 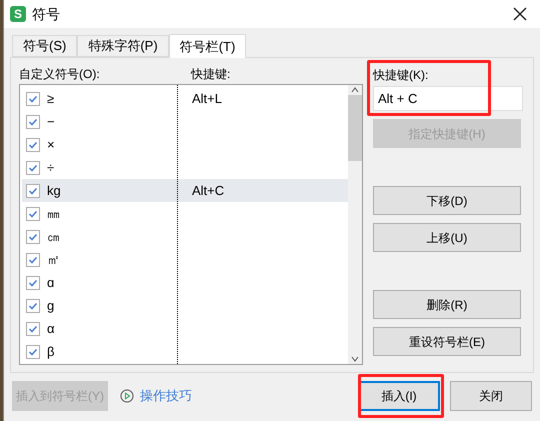 What do you see at coordinates (113, 168) in the screenshot?
I see `symbol-item: ÷` at bounding box center [113, 168].